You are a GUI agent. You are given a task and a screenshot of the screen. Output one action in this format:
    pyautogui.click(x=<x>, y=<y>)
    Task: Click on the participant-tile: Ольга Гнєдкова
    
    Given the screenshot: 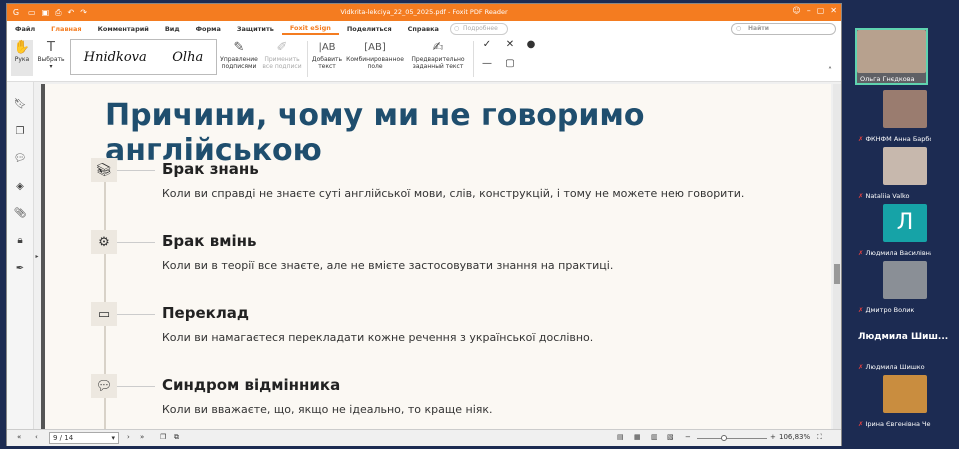 What is the action you would take?
    pyautogui.click(x=891, y=56)
    